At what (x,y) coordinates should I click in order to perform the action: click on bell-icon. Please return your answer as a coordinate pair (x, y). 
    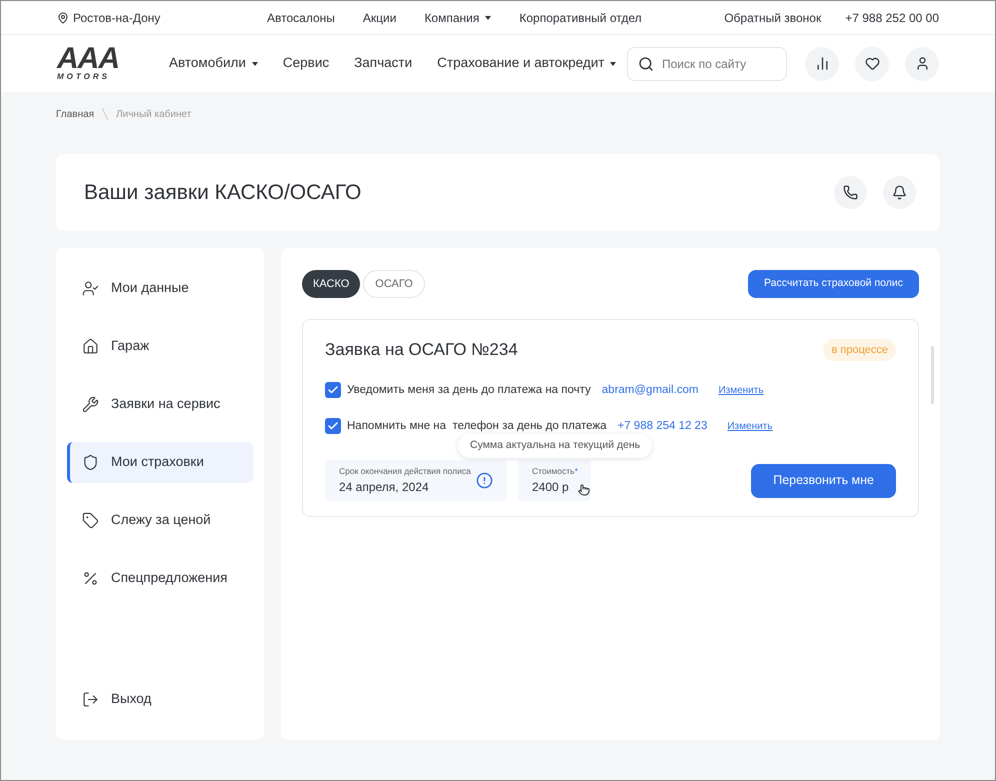
    Looking at the image, I should click on (899, 192).